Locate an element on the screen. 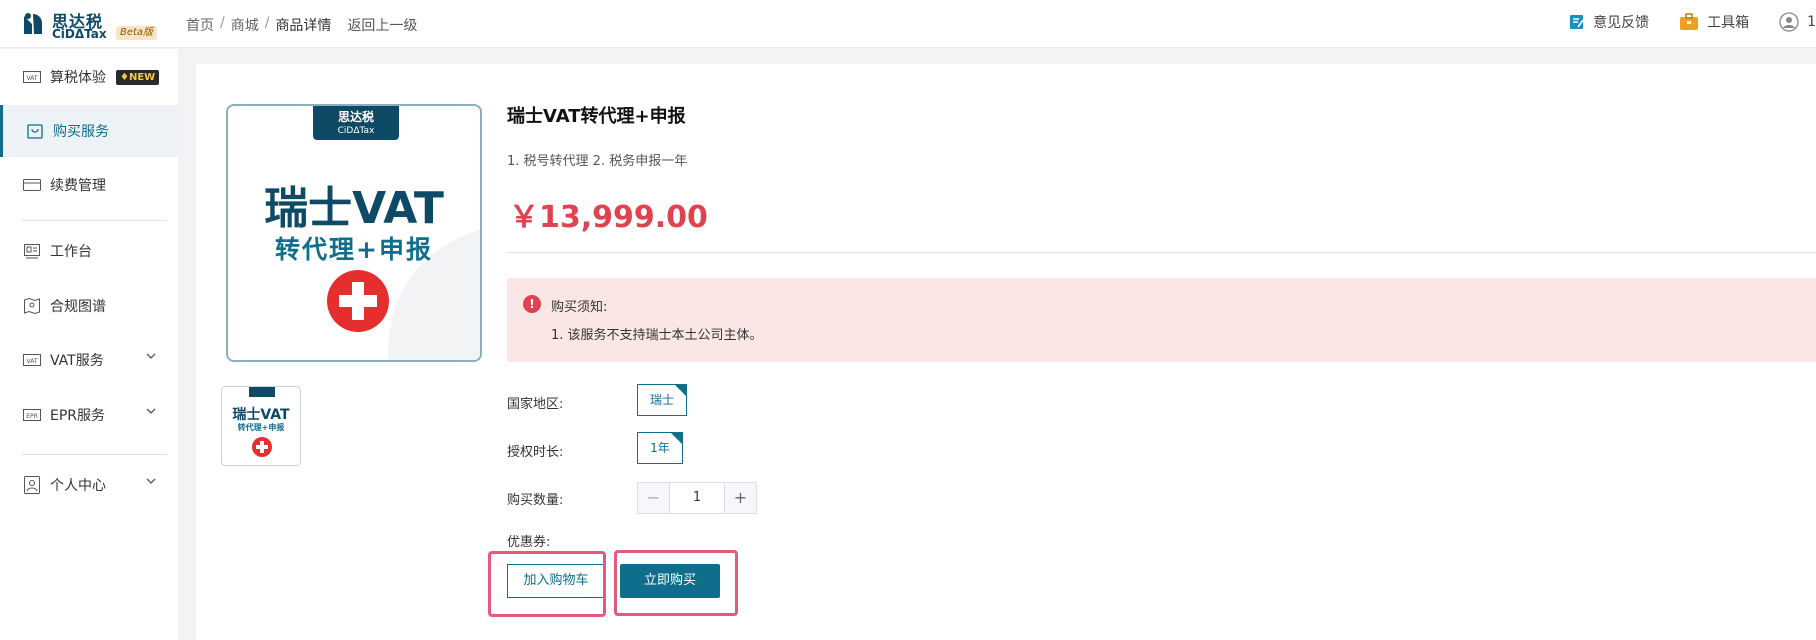 The height and width of the screenshot is (640, 1816). card-icon is located at coordinates (32, 185).